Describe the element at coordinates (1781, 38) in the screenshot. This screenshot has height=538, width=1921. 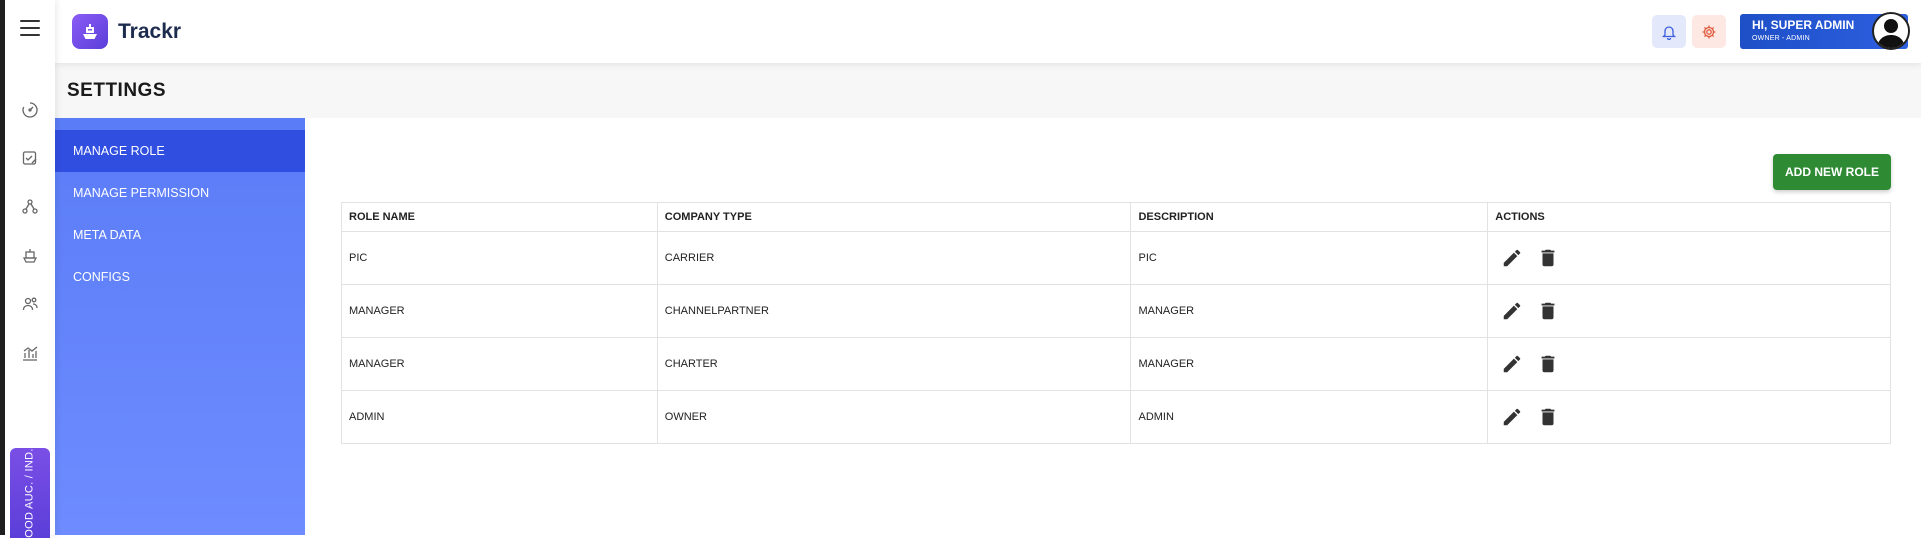
I see `user-role: OWNER - ADMIN` at that location.